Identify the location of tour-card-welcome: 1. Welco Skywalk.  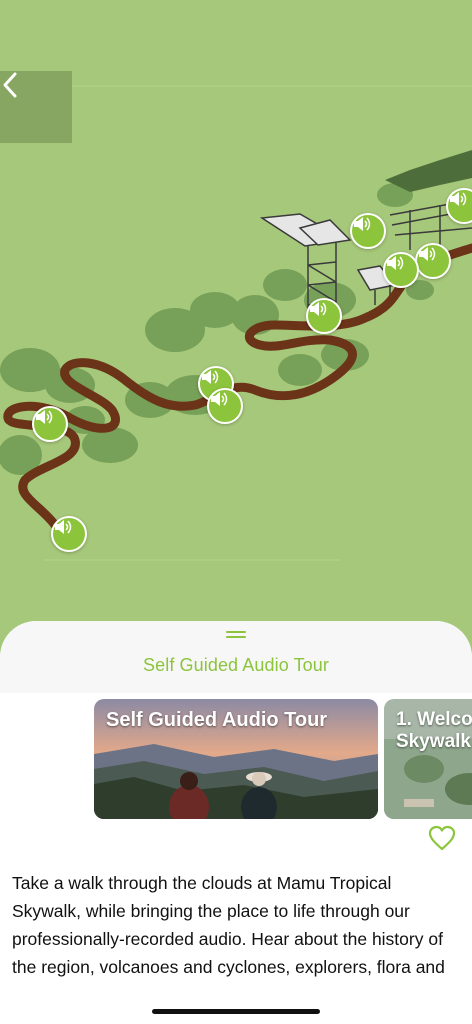
(428, 759).